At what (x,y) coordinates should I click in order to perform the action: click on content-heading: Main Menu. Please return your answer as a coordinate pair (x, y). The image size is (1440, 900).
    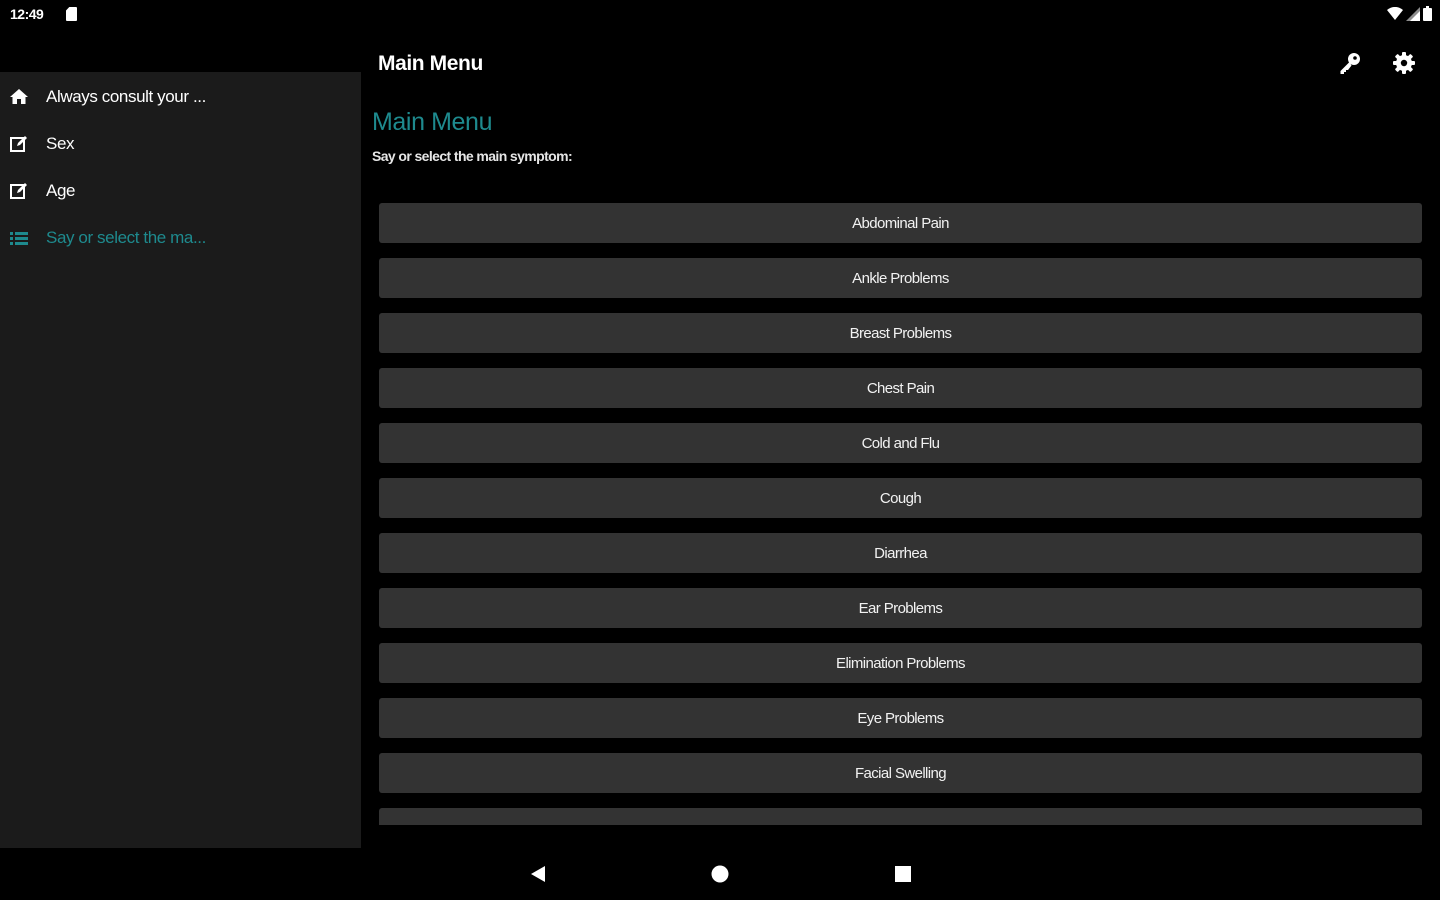
    Looking at the image, I should click on (432, 122).